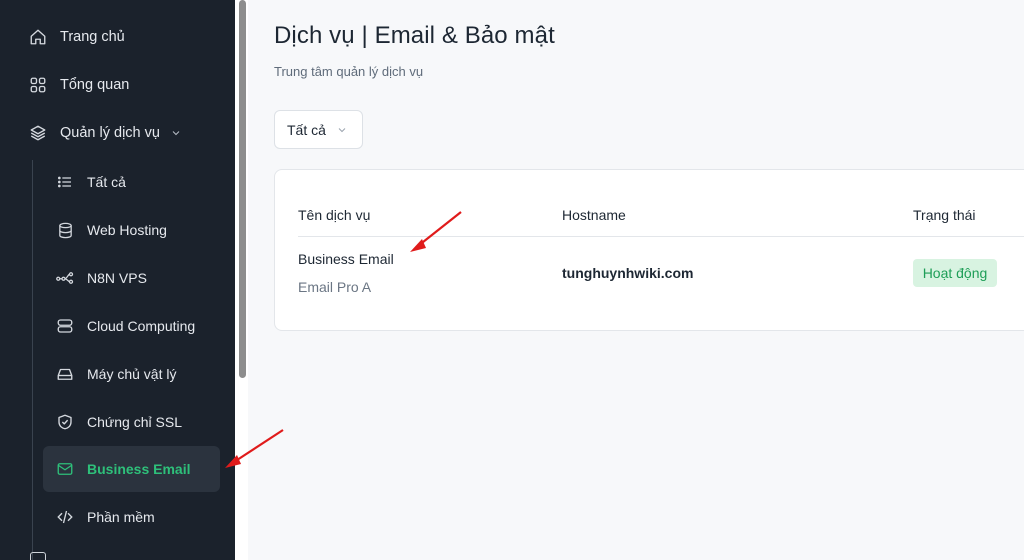  Describe the element at coordinates (38, 37) in the screenshot. I see `home-icon` at that location.